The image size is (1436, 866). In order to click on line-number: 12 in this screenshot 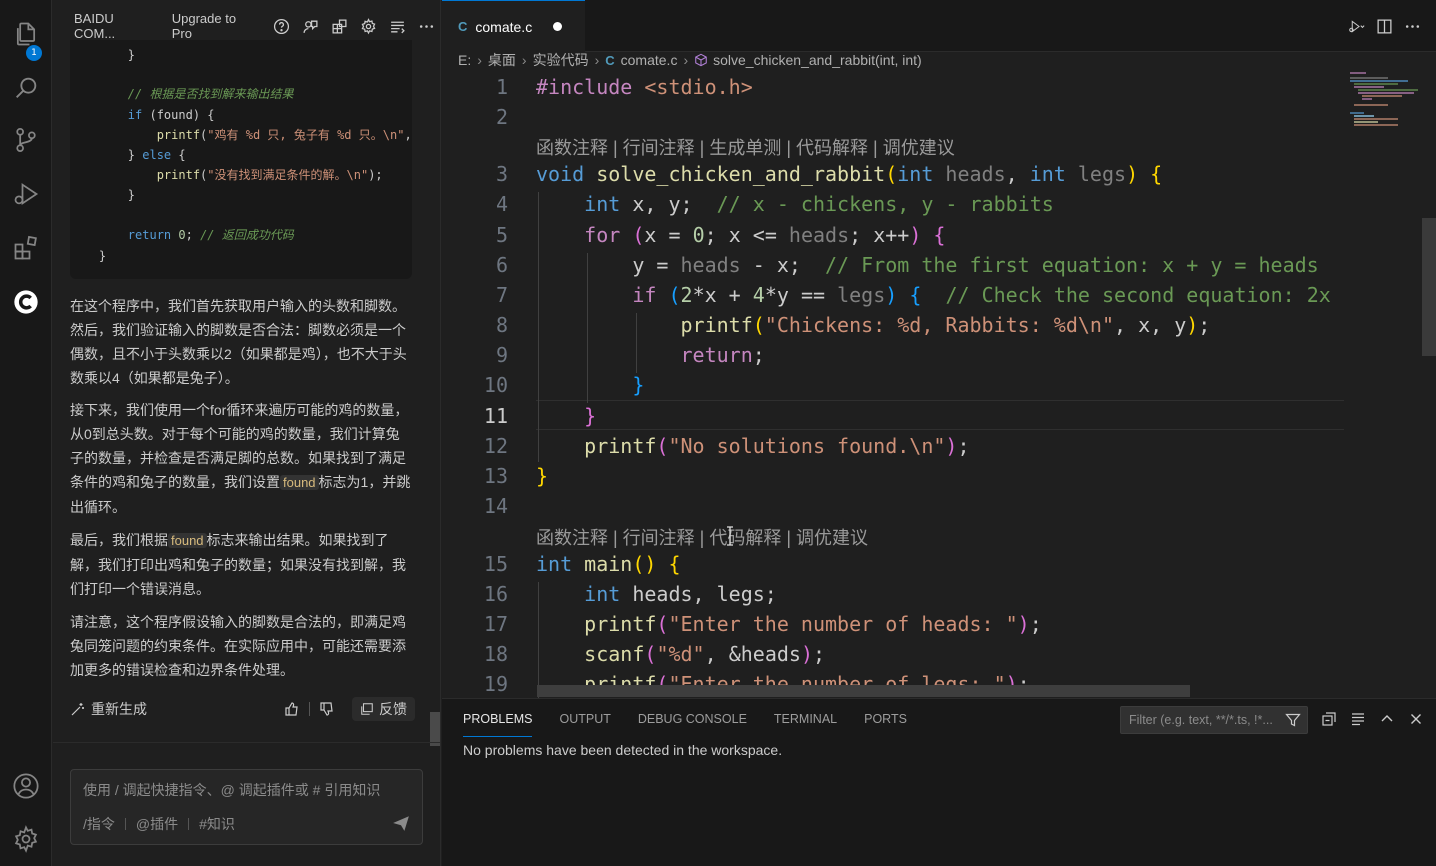, I will do `click(495, 446)`.